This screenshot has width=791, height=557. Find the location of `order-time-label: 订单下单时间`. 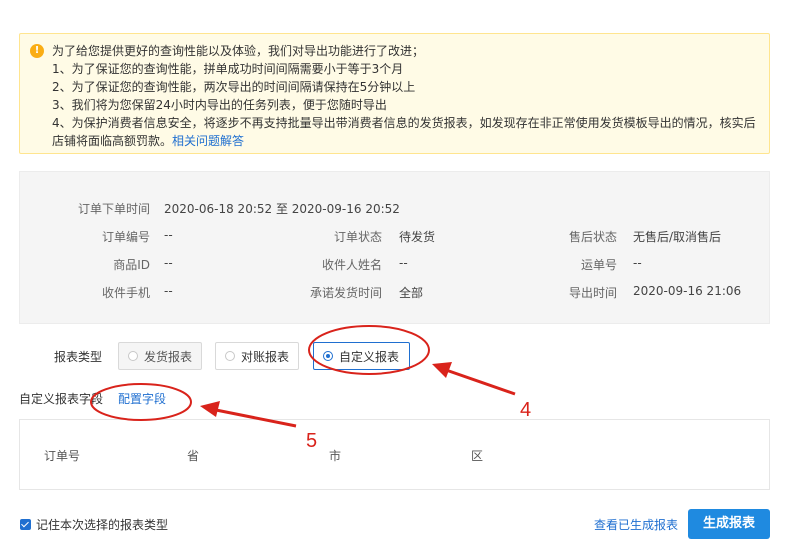

order-time-label: 订单下单时间 is located at coordinates (113, 209).